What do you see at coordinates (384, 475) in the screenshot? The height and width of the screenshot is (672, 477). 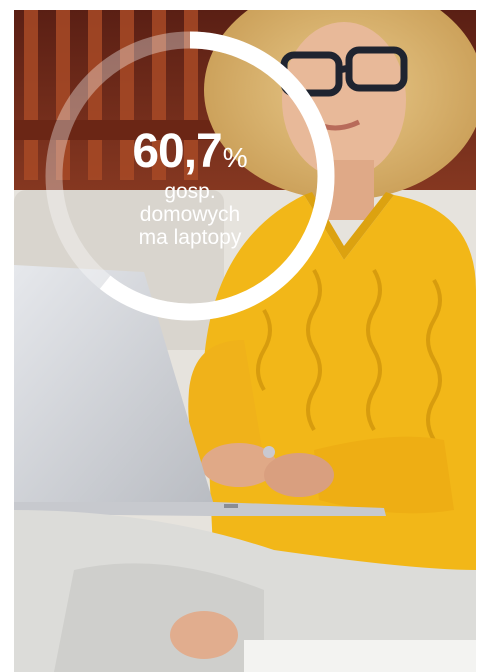 I see `right-arm` at bounding box center [384, 475].